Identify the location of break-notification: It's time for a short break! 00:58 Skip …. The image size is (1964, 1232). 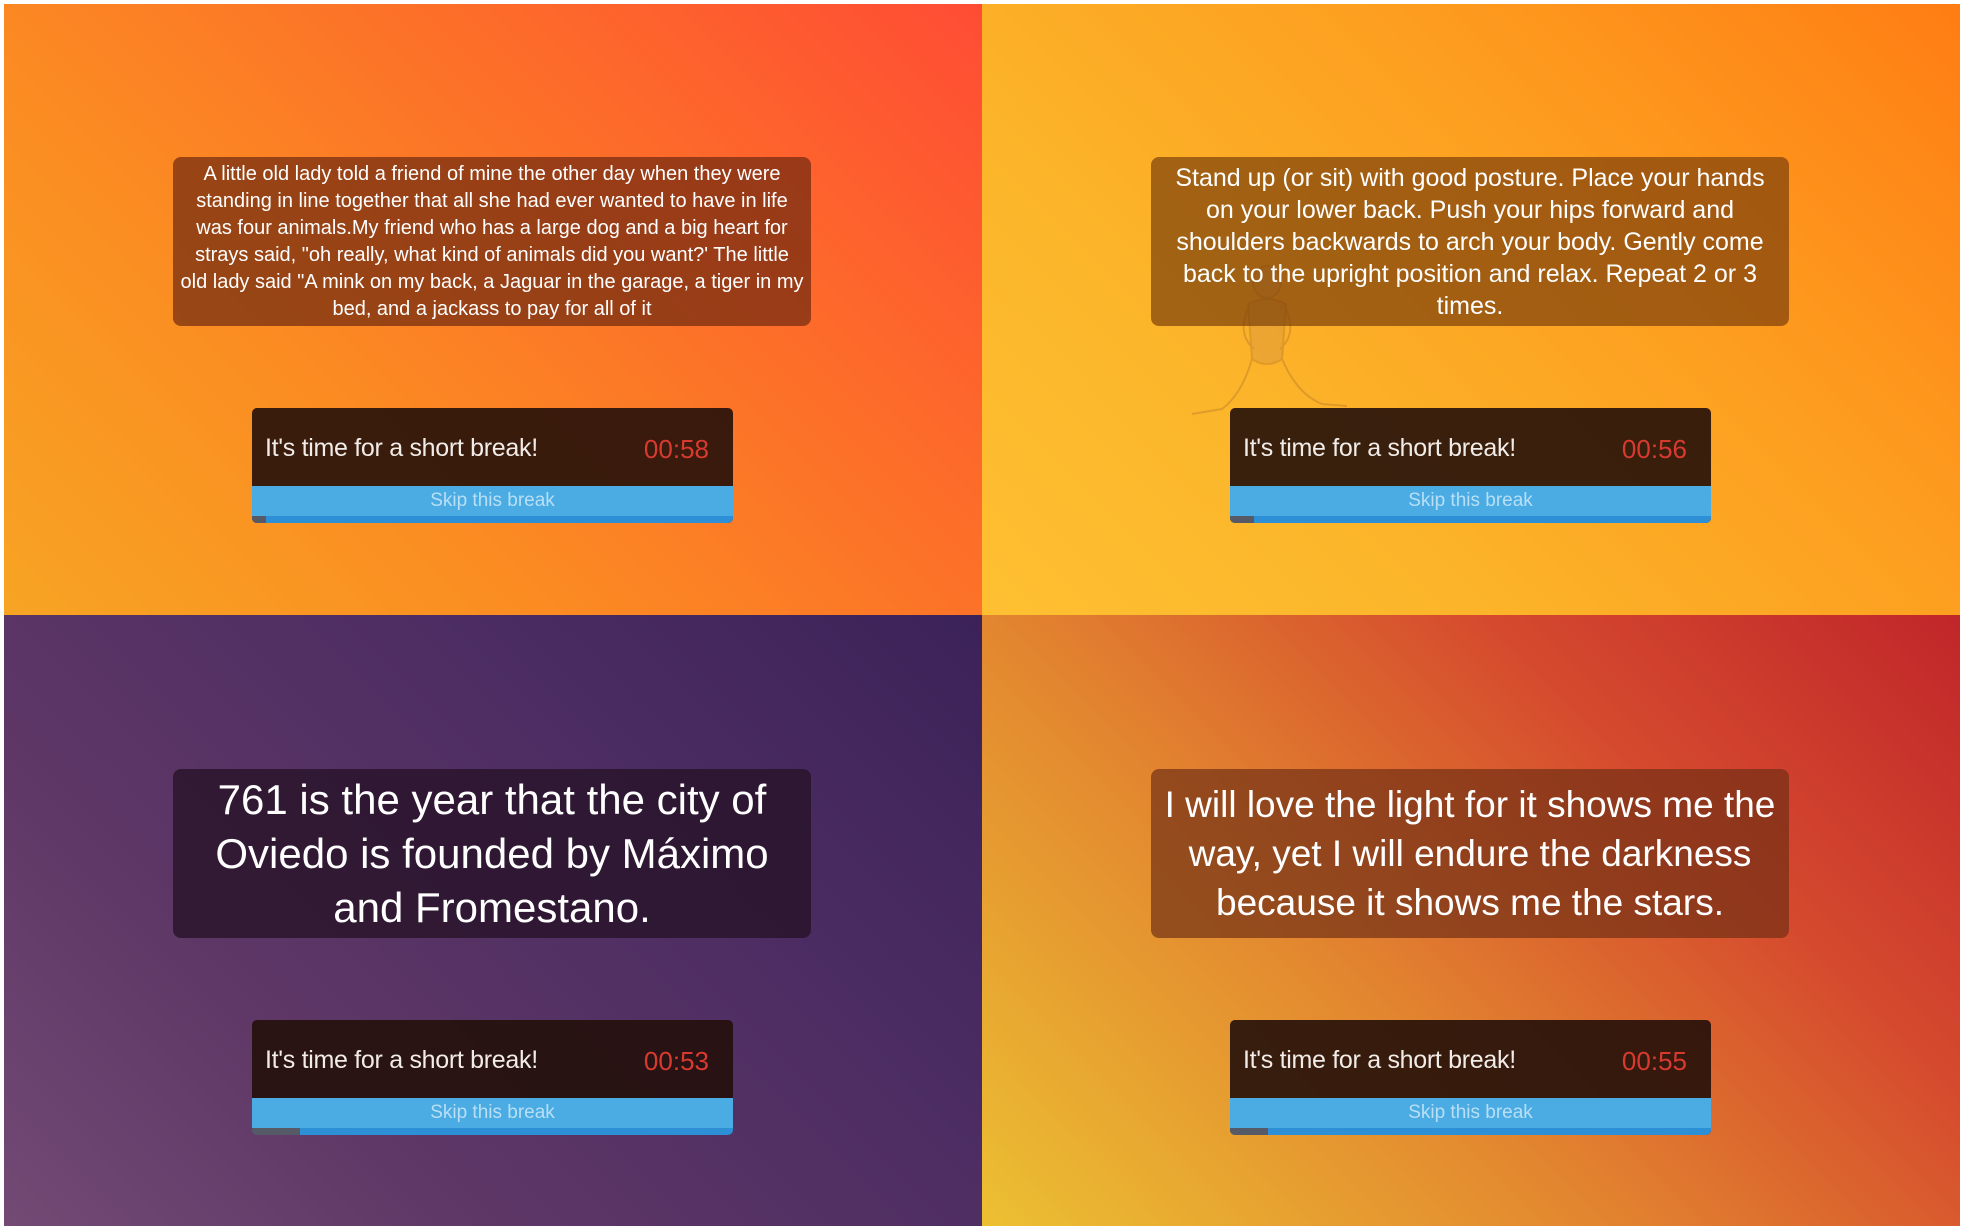
(492, 465).